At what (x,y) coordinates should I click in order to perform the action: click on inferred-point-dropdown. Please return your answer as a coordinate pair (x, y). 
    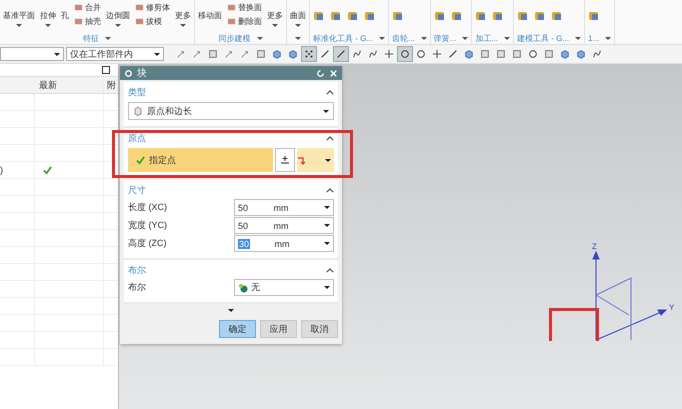
    Looking at the image, I should click on (315, 160).